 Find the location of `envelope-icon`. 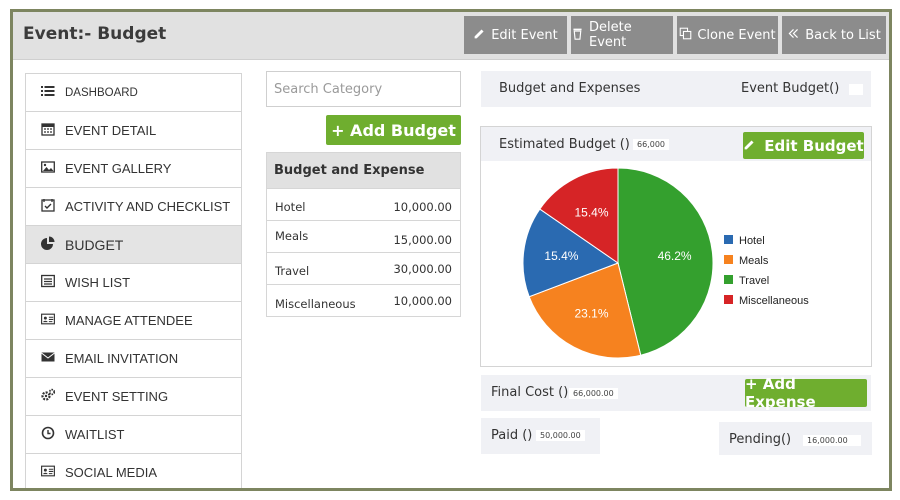

envelope-icon is located at coordinates (48, 358).